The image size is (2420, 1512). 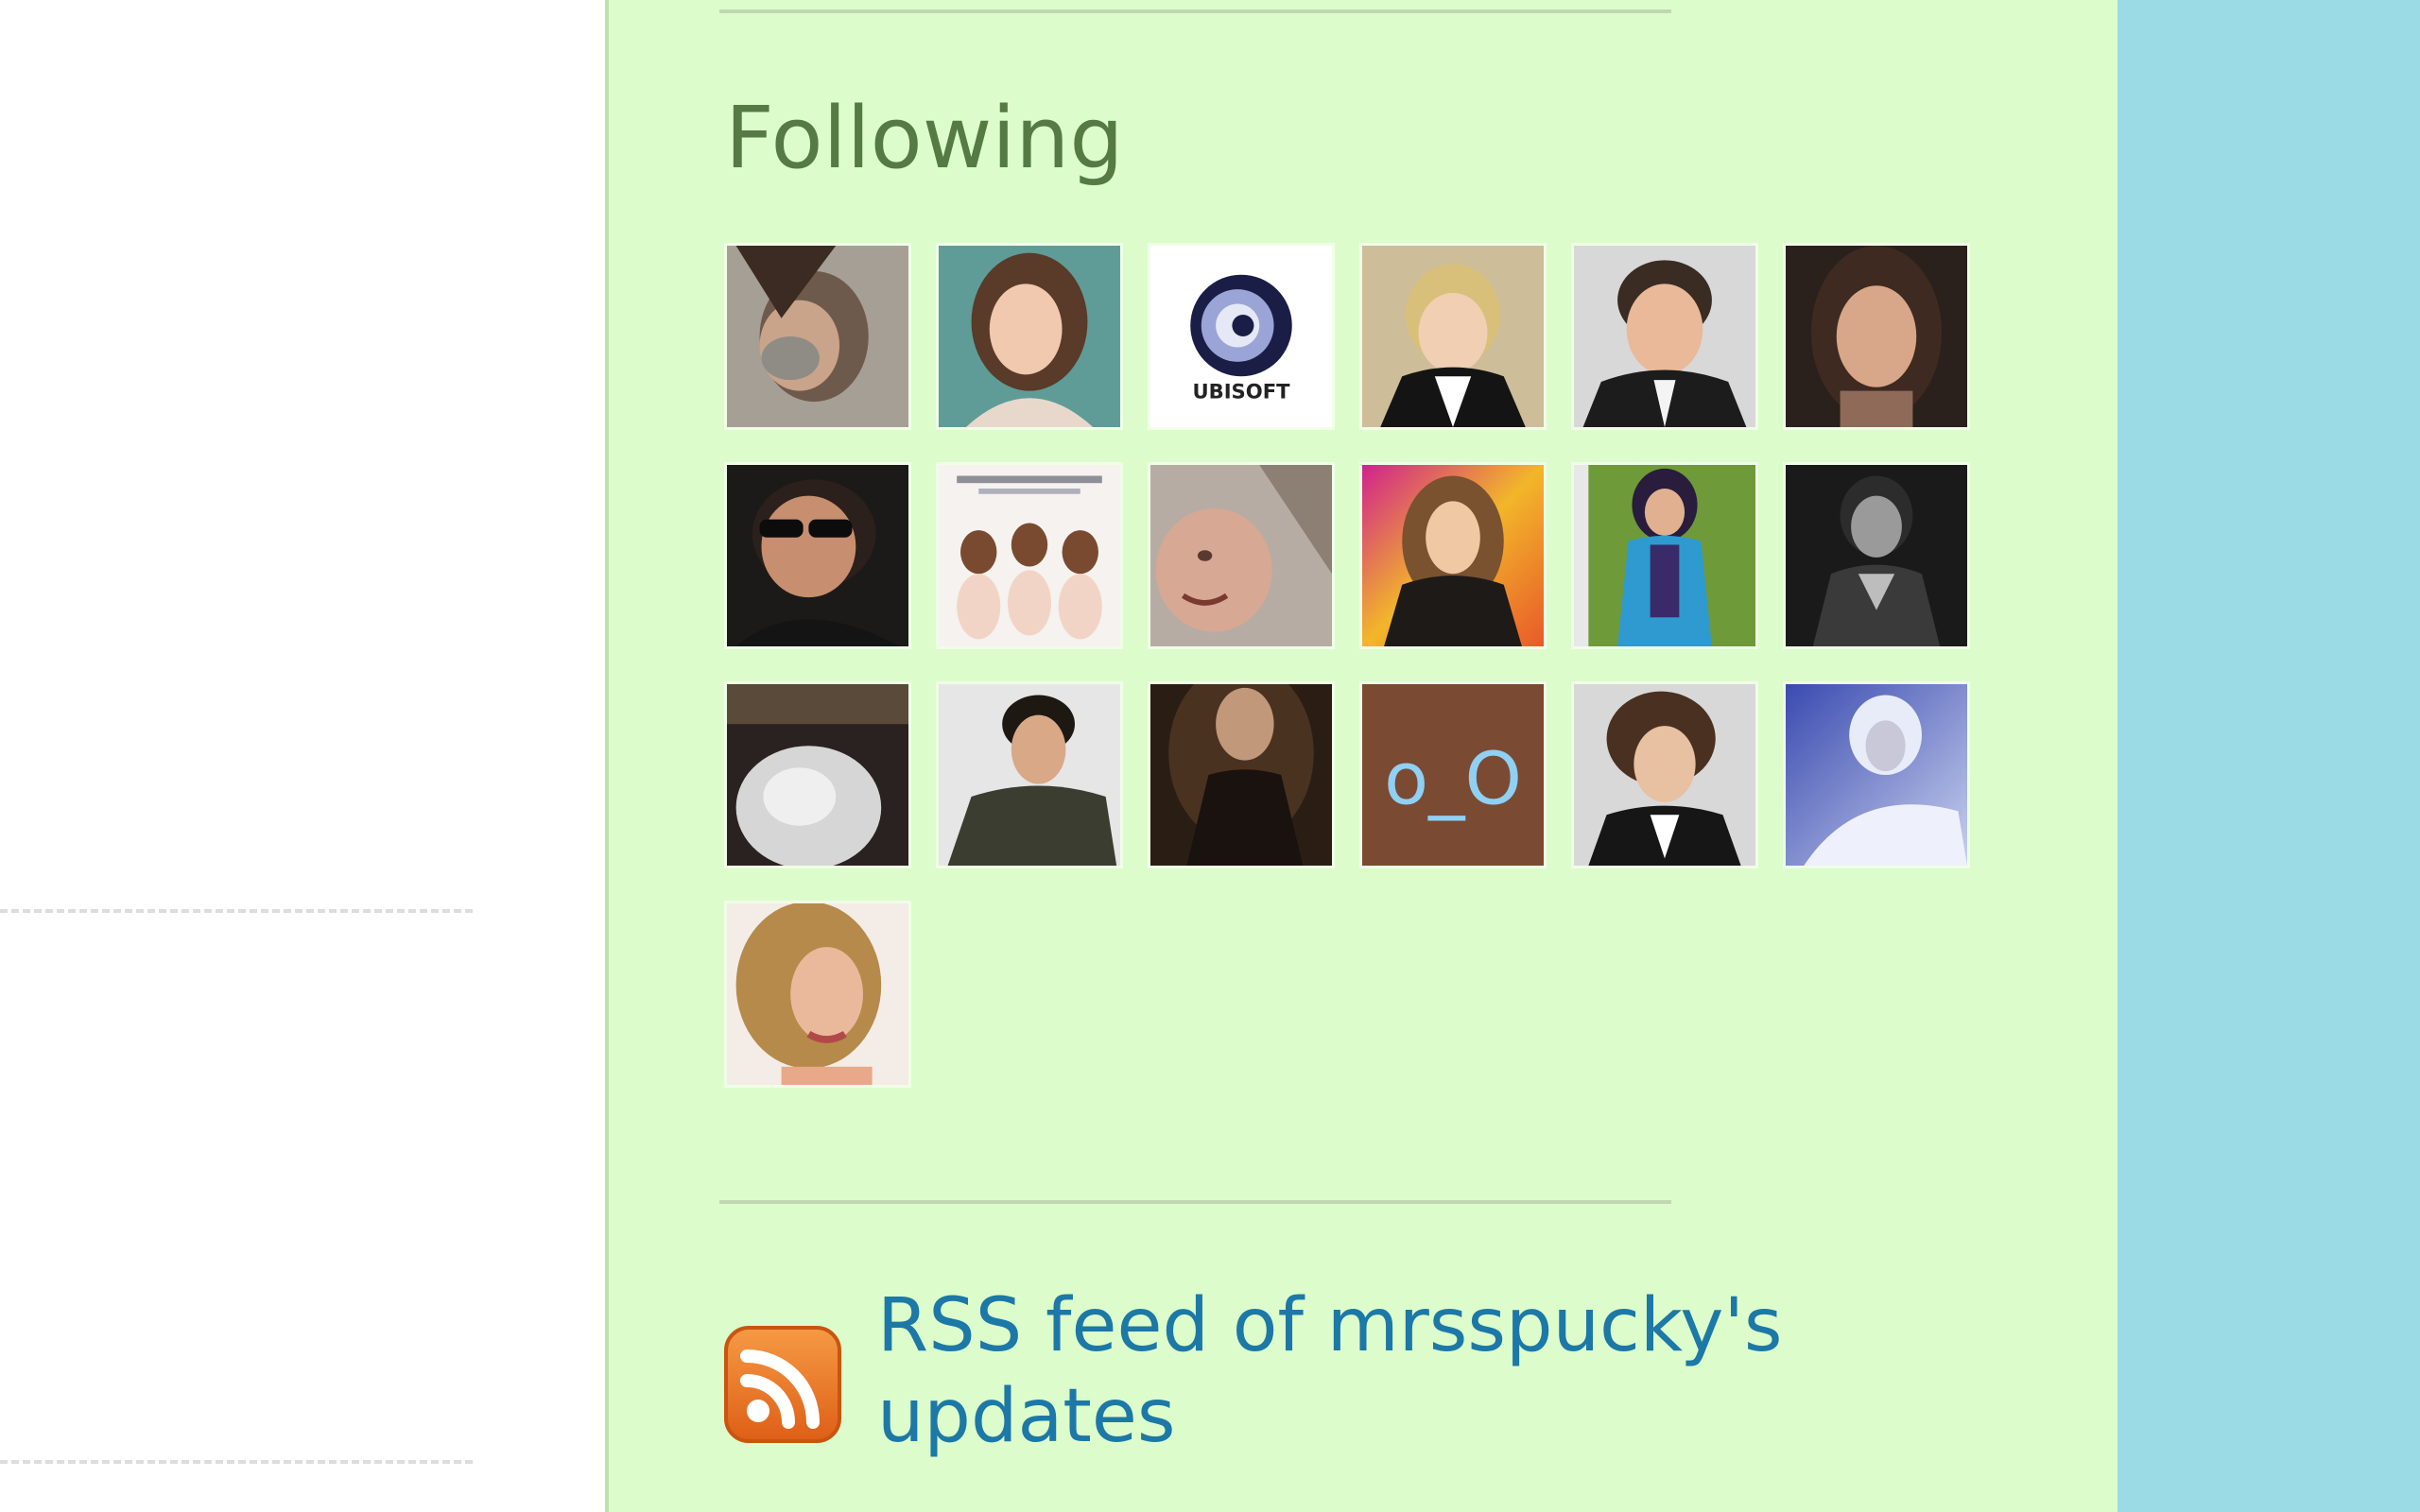 I want to click on following-avatar: UBISOFT, so click(x=1241, y=336).